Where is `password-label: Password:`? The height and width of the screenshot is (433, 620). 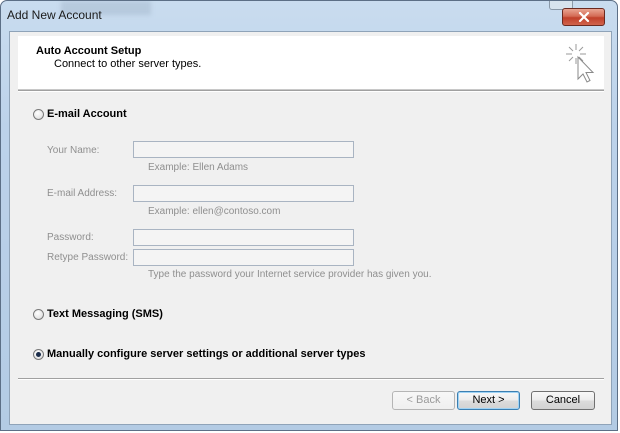
password-label: Password: is located at coordinates (70, 237).